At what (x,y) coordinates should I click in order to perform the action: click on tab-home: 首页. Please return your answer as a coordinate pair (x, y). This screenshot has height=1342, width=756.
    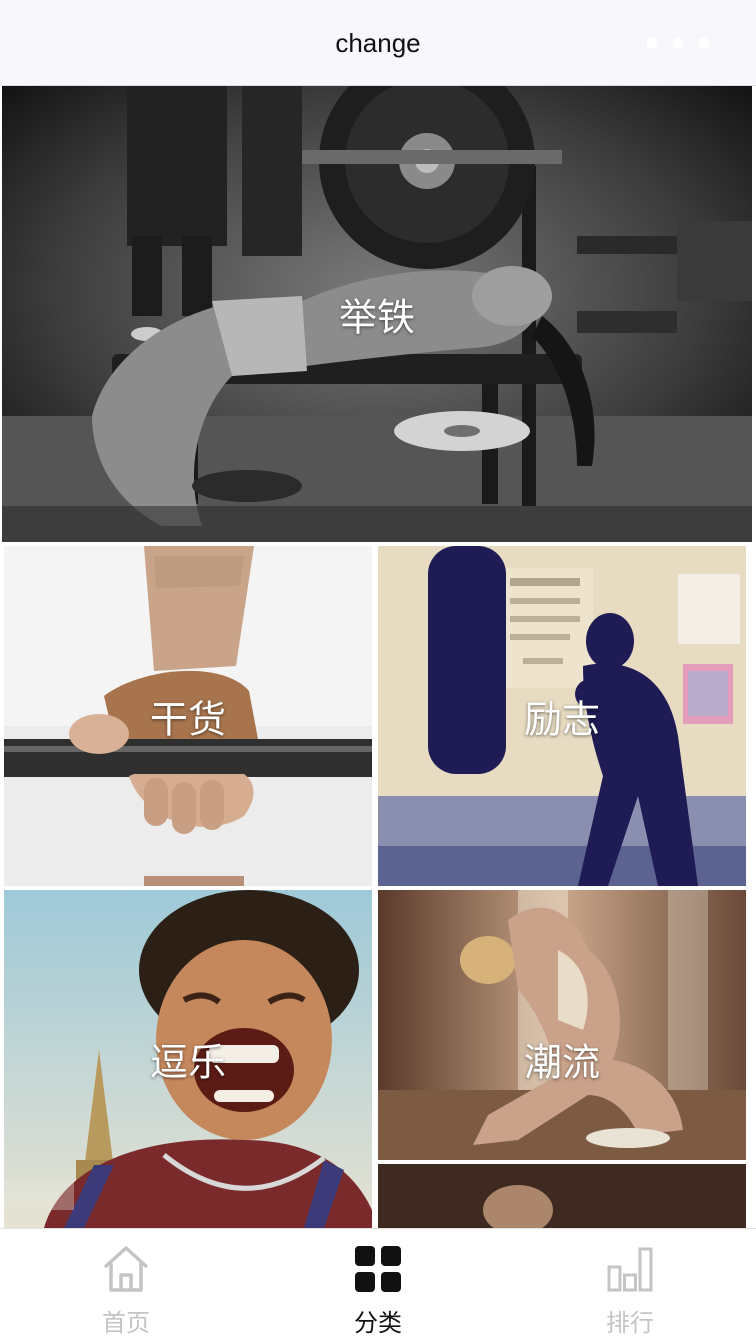
    Looking at the image, I should click on (126, 1285).